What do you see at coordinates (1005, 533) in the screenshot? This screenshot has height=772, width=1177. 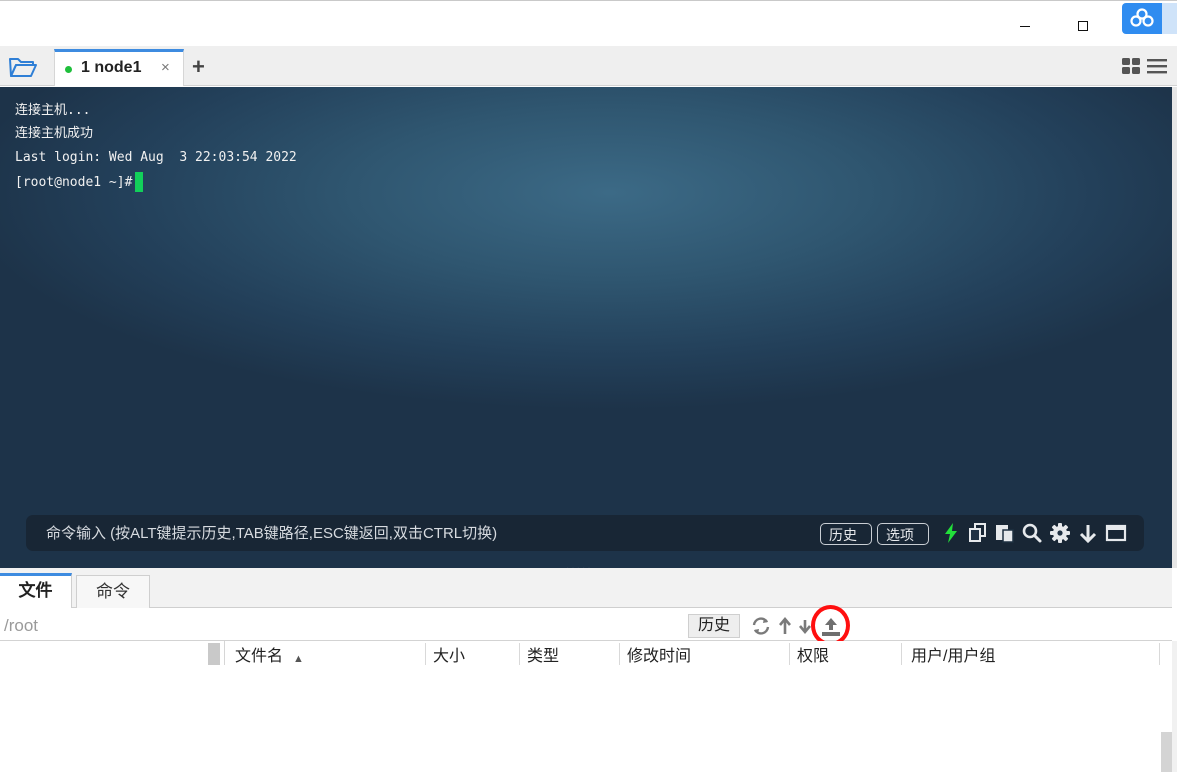 I see `paste-icon` at bounding box center [1005, 533].